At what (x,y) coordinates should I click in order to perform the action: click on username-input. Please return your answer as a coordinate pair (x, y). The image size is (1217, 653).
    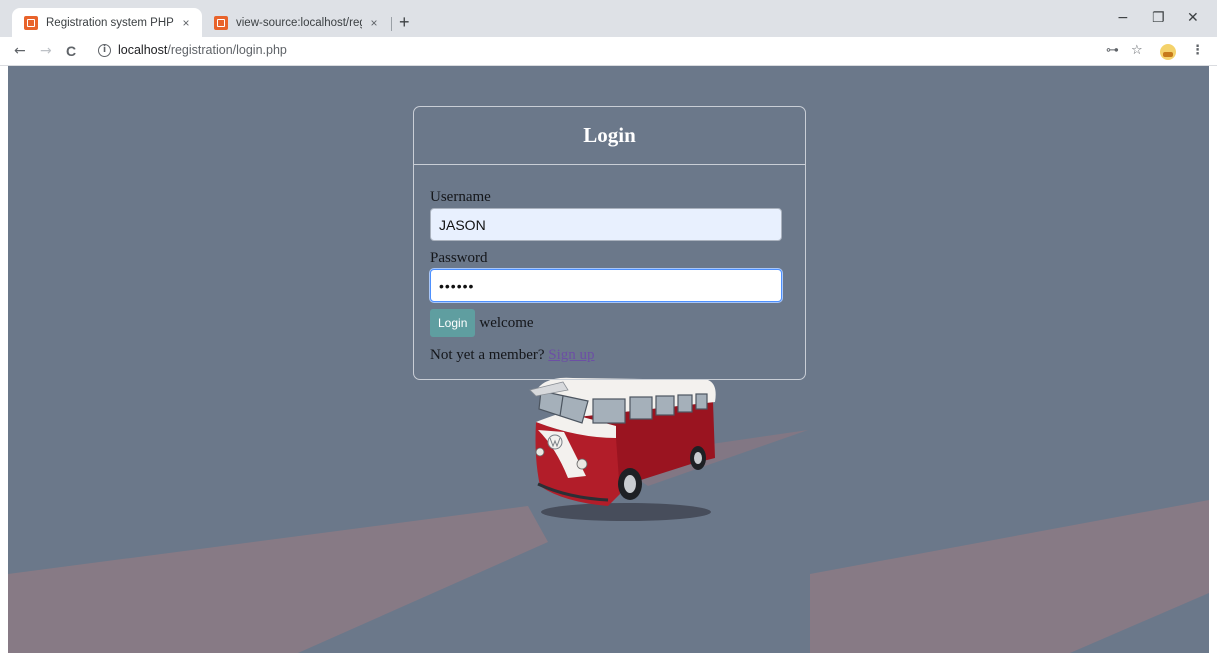
    Looking at the image, I should click on (606, 224).